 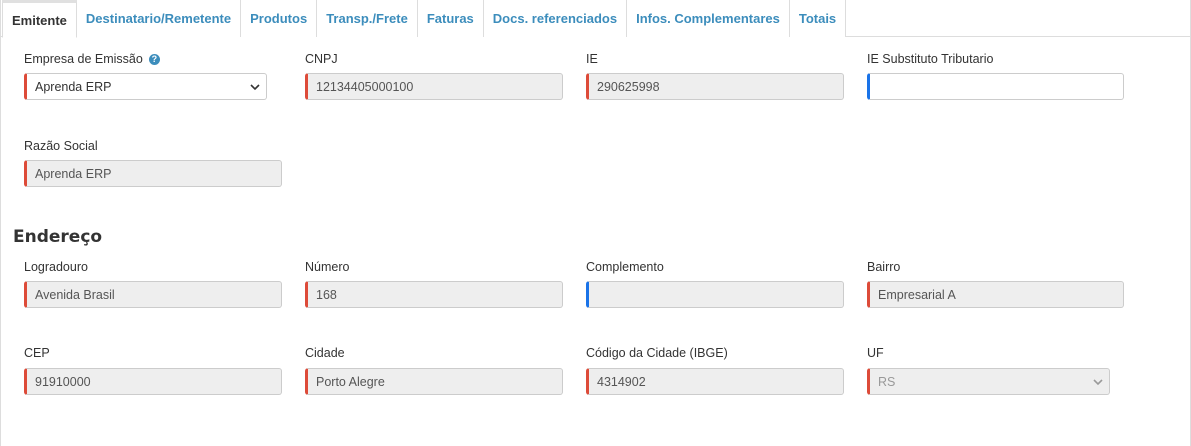 What do you see at coordinates (279, 18) in the screenshot?
I see `tab-produtos: Produtos` at bounding box center [279, 18].